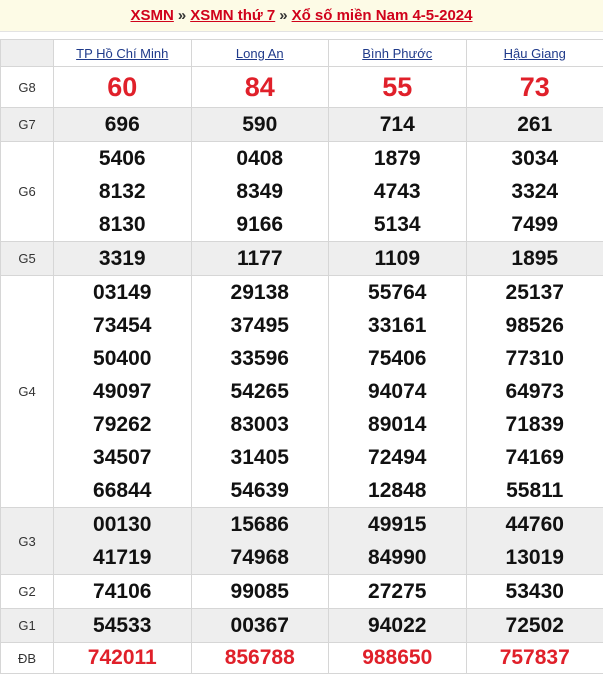 This screenshot has height=674, width=603. I want to click on prize-number: 77310, so click(535, 358).